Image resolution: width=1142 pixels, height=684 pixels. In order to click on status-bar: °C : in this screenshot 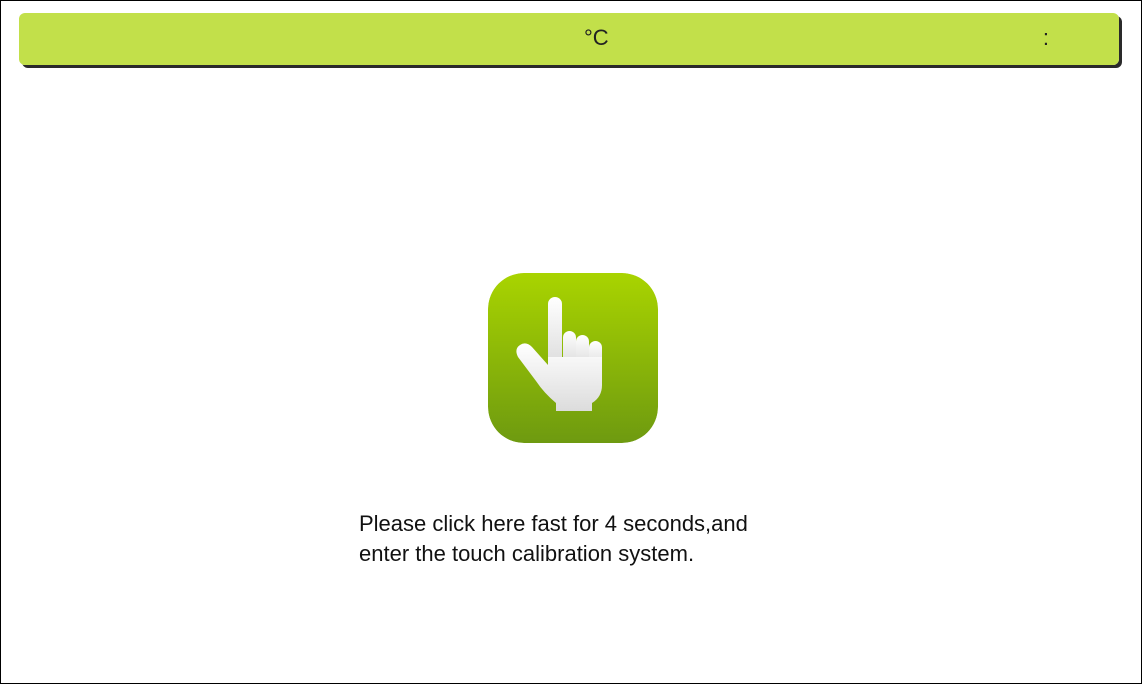, I will do `click(569, 39)`.